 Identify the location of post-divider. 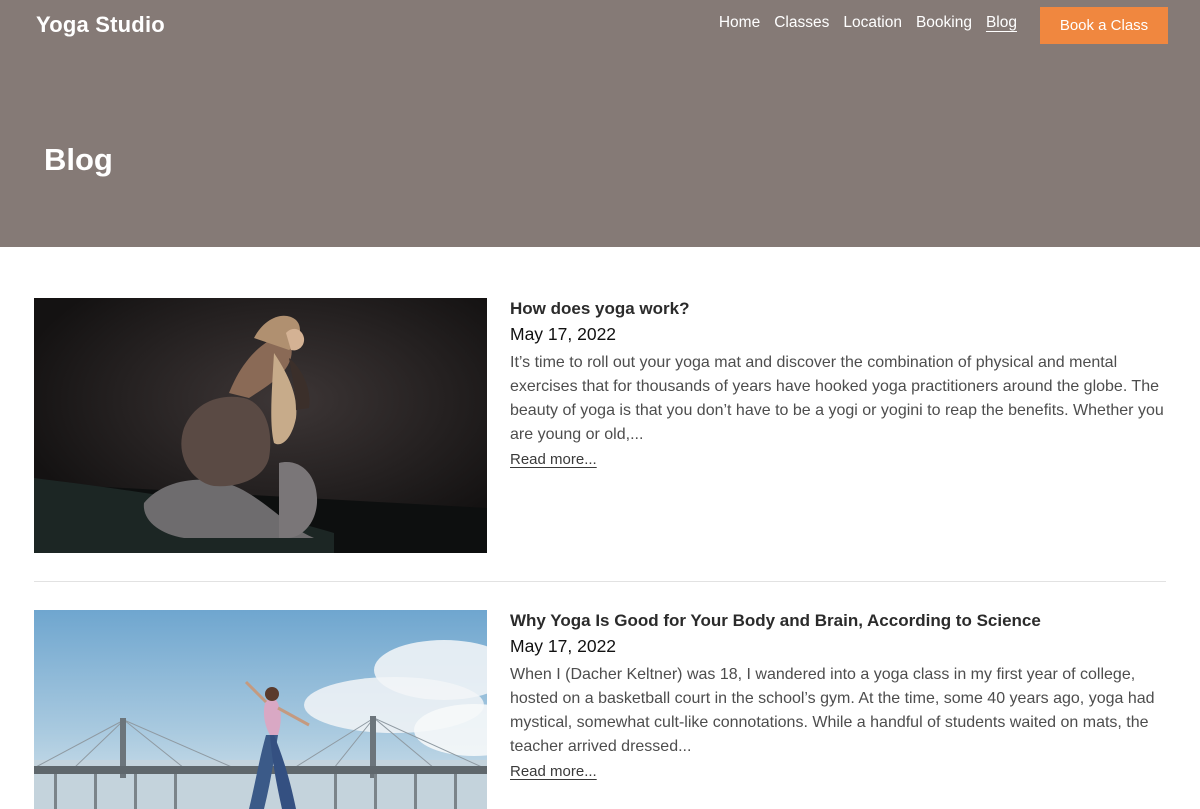
(600, 581).